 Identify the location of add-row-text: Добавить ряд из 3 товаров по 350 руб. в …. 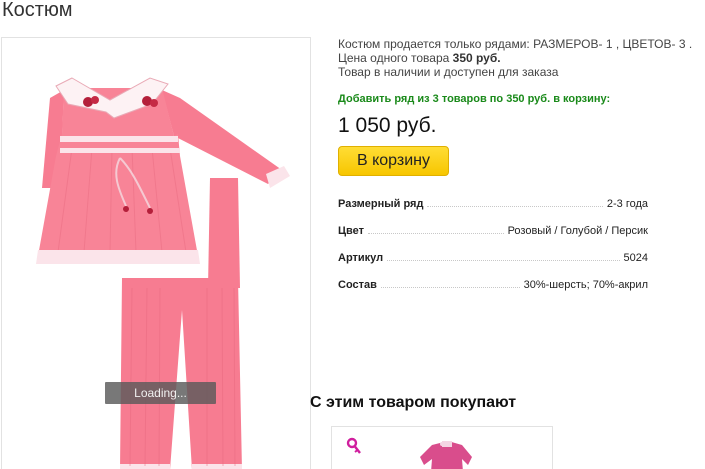
(474, 99).